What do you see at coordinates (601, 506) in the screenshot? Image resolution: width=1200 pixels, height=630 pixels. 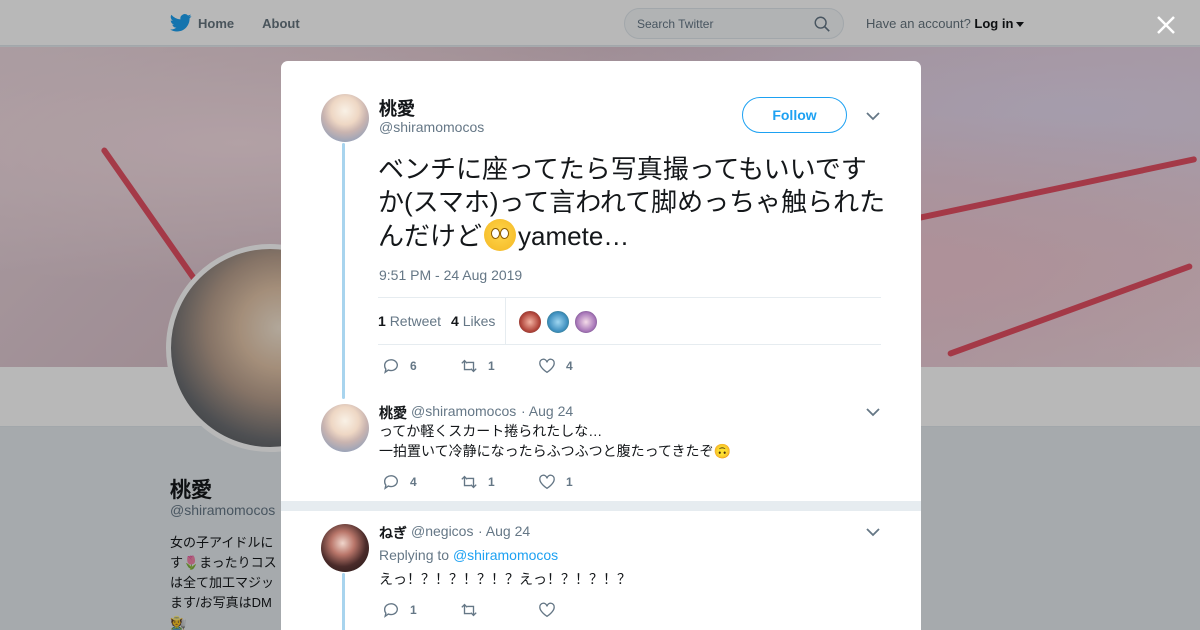 I see `section-separator` at bounding box center [601, 506].